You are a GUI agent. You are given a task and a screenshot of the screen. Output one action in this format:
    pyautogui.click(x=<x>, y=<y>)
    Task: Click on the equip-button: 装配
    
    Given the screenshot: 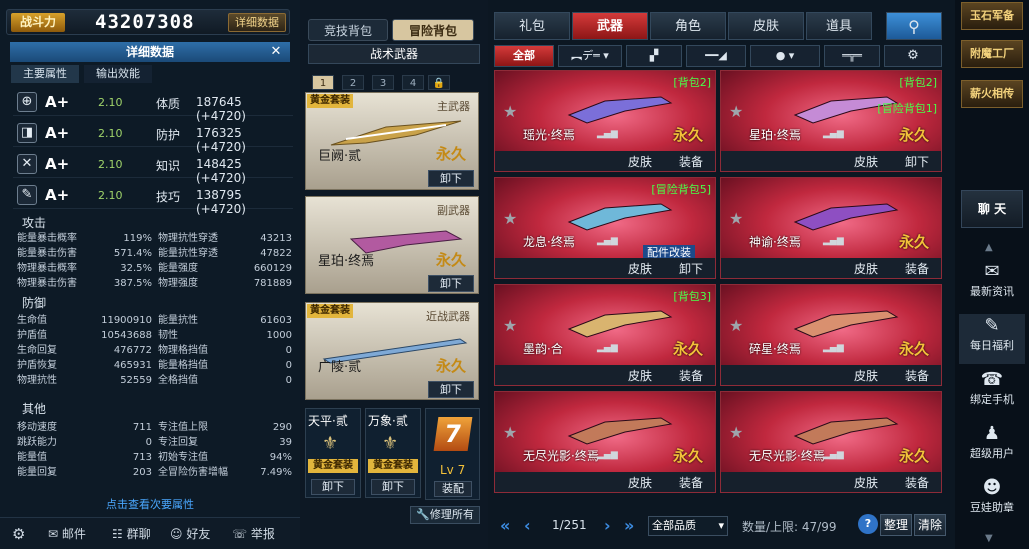 What is the action you would take?
    pyautogui.click(x=453, y=489)
    